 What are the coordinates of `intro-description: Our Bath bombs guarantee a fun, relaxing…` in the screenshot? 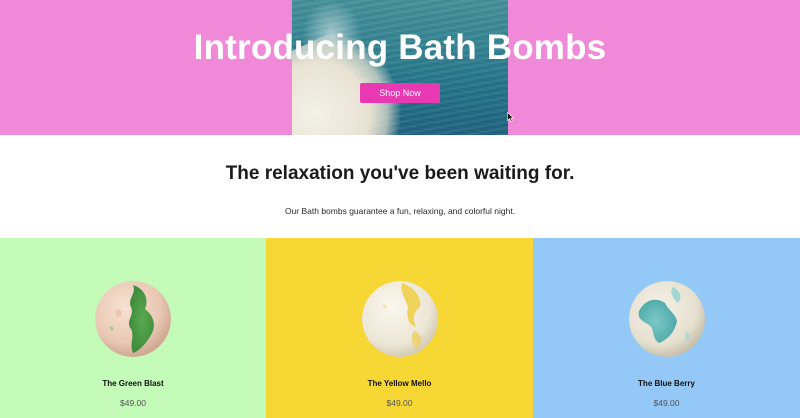 It's located at (400, 211).